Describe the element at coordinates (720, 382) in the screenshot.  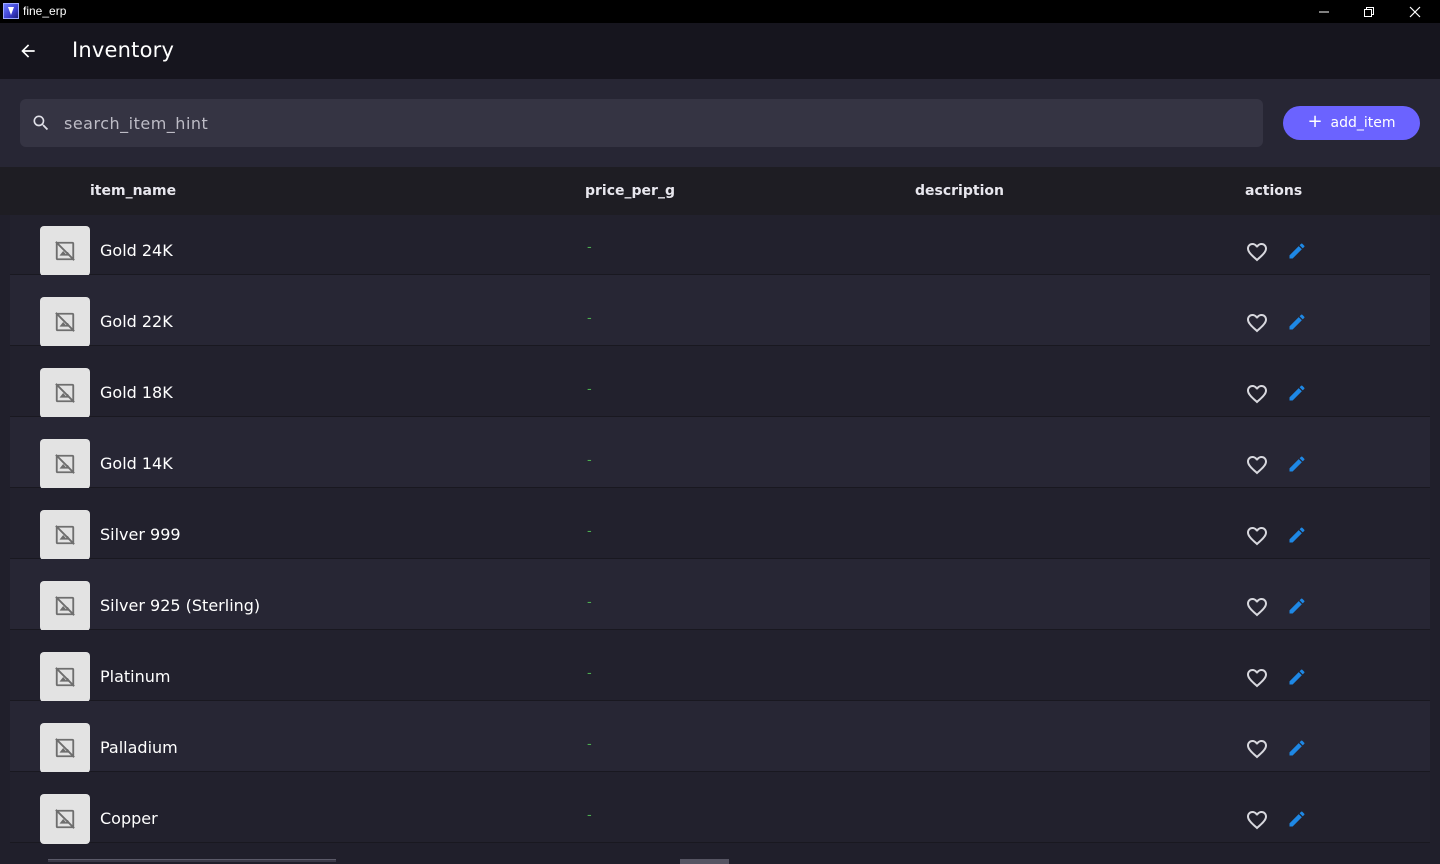
I see `table-row: Gold 18K -` at that location.